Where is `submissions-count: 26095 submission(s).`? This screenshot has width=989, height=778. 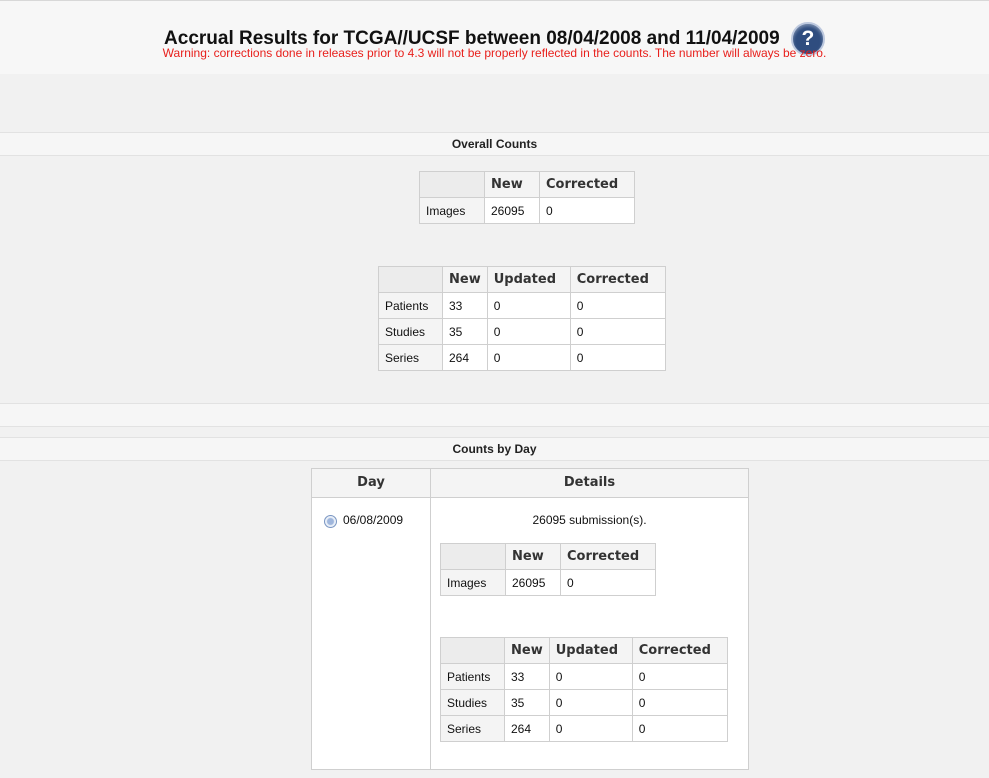
submissions-count: 26095 submission(s). is located at coordinates (589, 520).